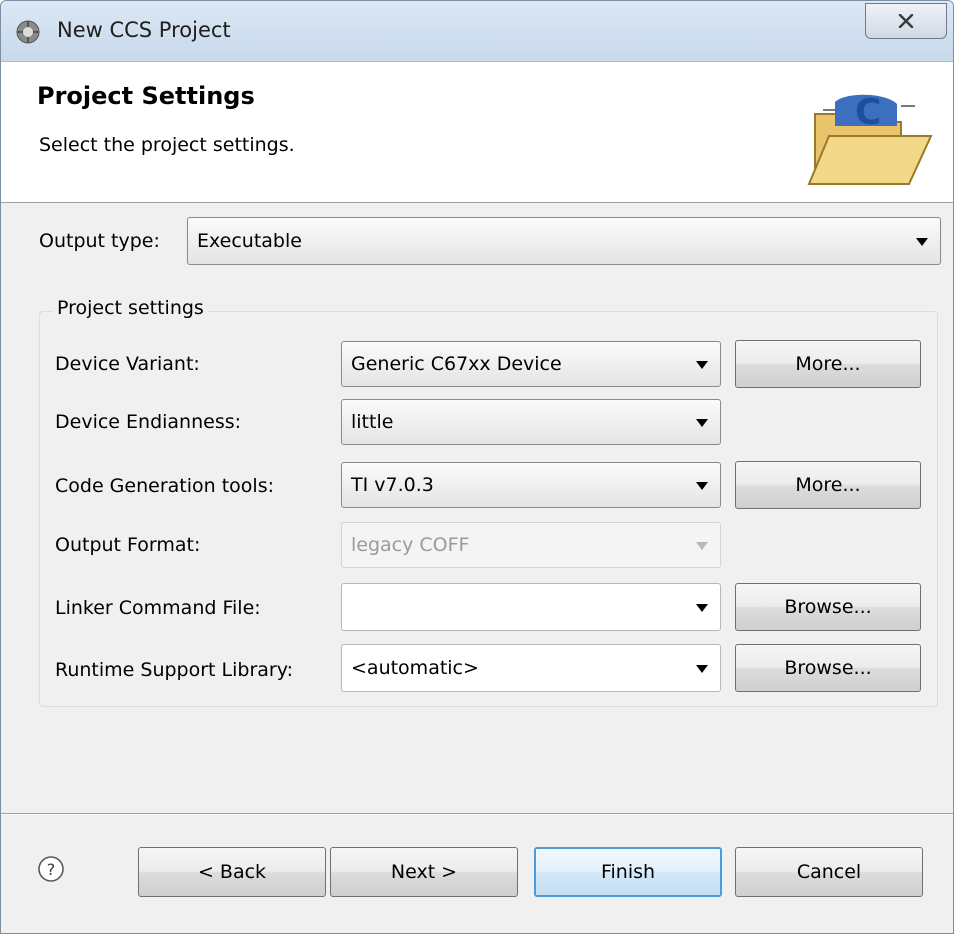  Describe the element at coordinates (531, 668) in the screenshot. I see `runtime-support-library-combo: <automatic>` at that location.